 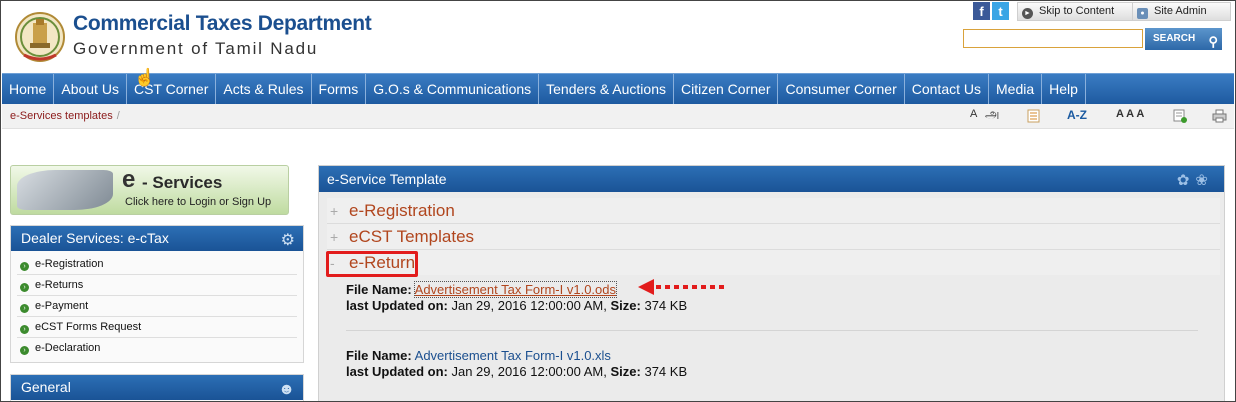 I want to click on gear-icon: ⚙, so click(x=287, y=240).